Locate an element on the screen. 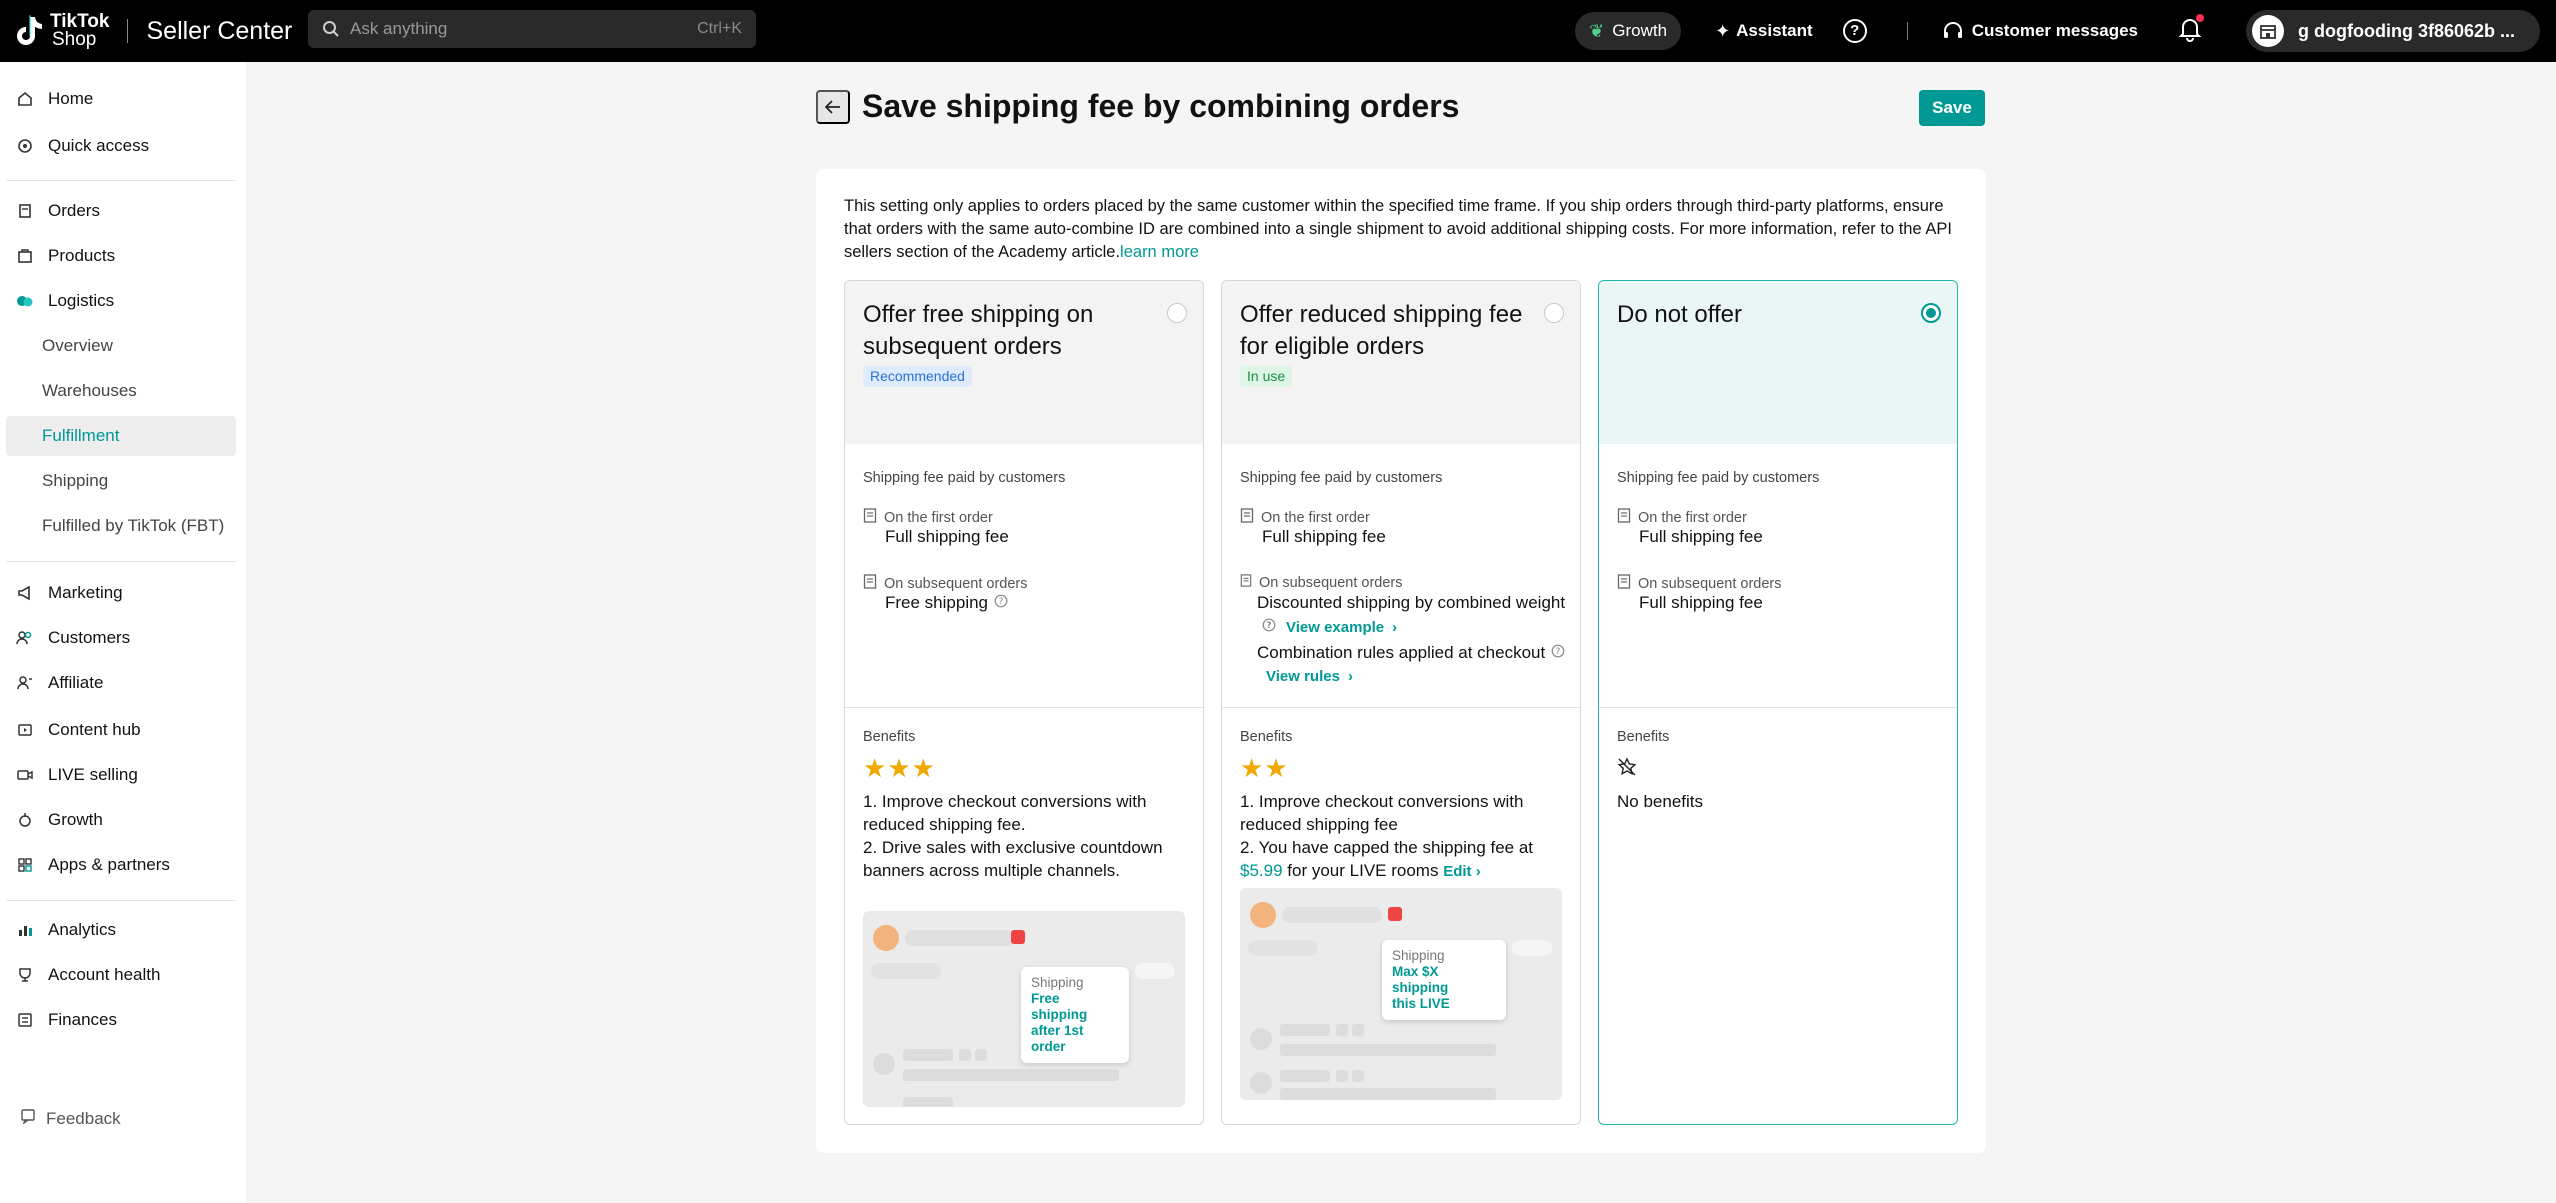  apps-icon is located at coordinates (25, 865).